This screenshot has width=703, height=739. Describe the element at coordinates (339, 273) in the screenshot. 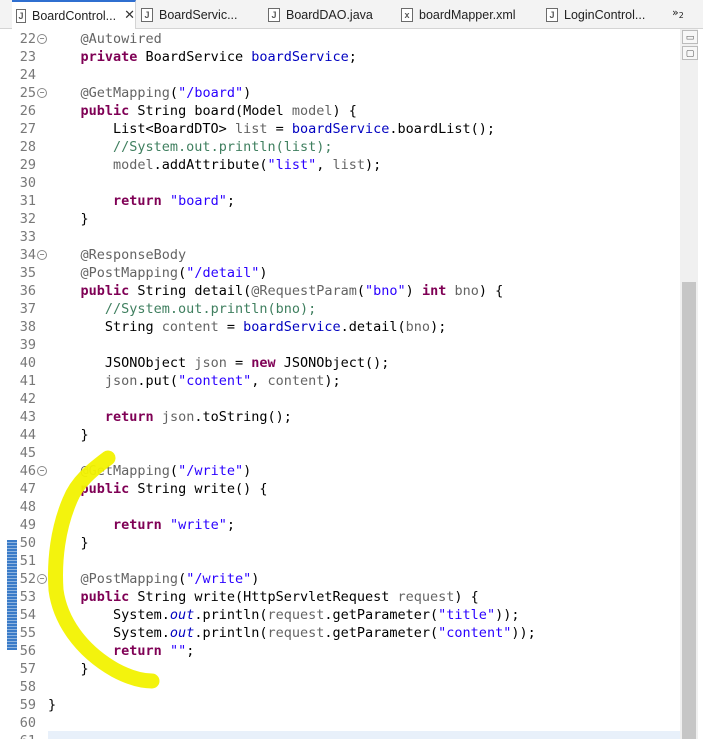

I see `code-line: 35 @PostMapping("/detail")` at that location.